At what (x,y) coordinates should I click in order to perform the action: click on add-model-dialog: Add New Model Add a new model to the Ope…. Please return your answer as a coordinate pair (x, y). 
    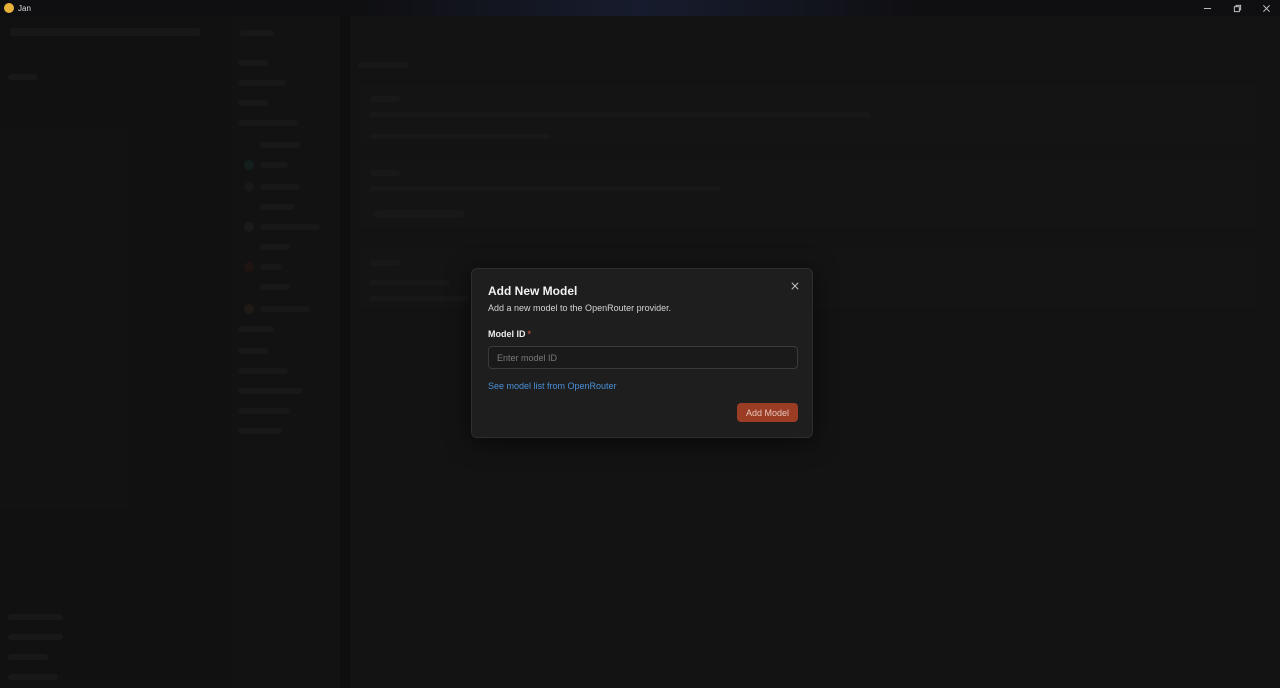
    Looking at the image, I should click on (642, 353).